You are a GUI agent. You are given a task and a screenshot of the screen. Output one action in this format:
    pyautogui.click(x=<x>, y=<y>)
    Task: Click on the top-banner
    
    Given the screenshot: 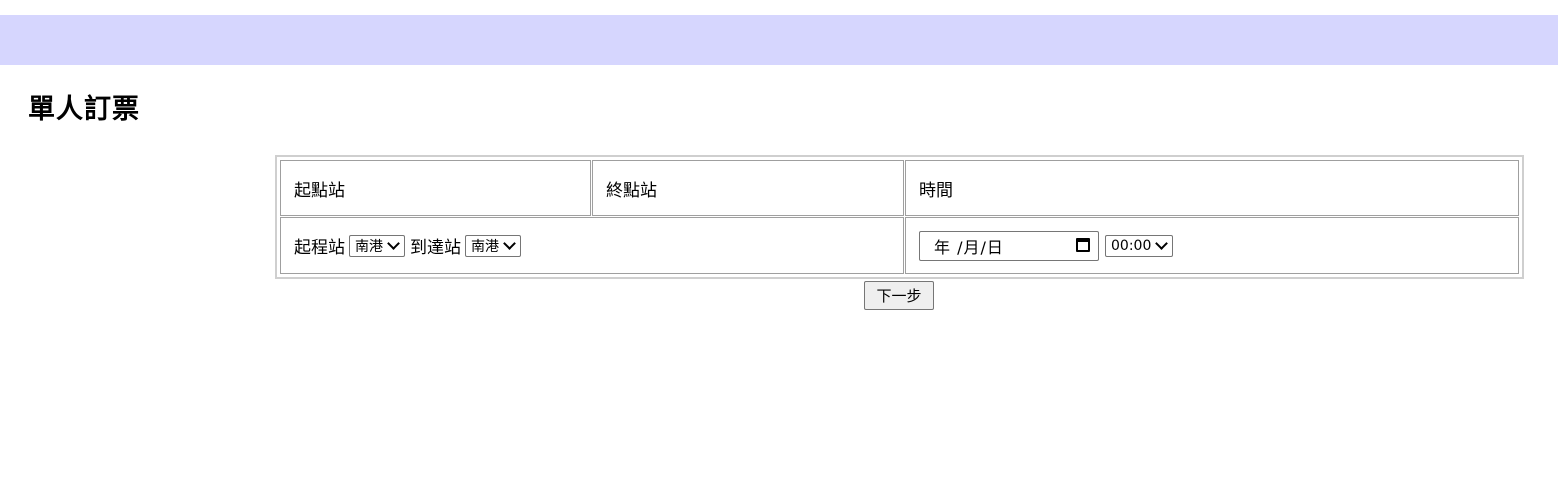 What is the action you would take?
    pyautogui.click(x=779, y=40)
    